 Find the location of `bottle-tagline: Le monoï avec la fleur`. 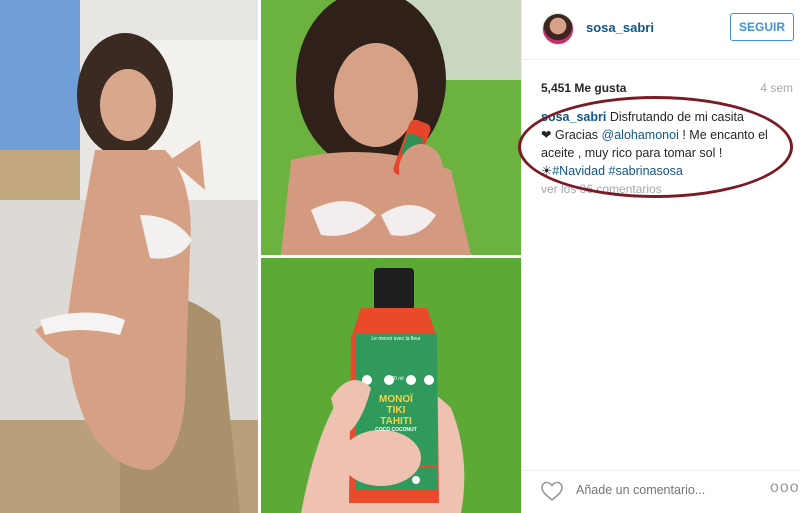

bottle-tagline: Le monoï avec la fleur is located at coordinates (396, 339).